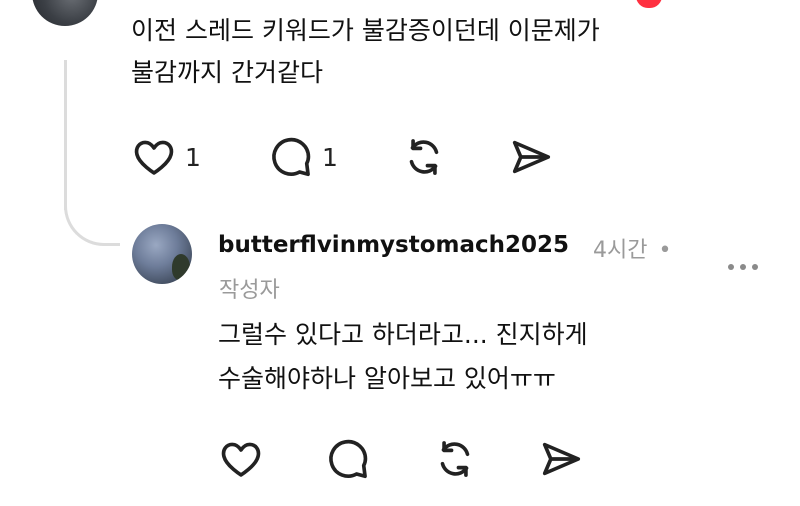 The width and height of the screenshot is (800, 506). I want to click on parent-comment-line-2: 불감까지 간거같다, so click(227, 72).